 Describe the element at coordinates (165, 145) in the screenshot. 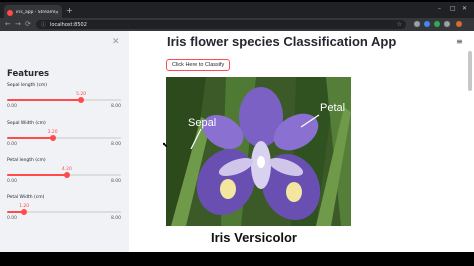

I see `mouse-cursor-icon: ⬉` at that location.